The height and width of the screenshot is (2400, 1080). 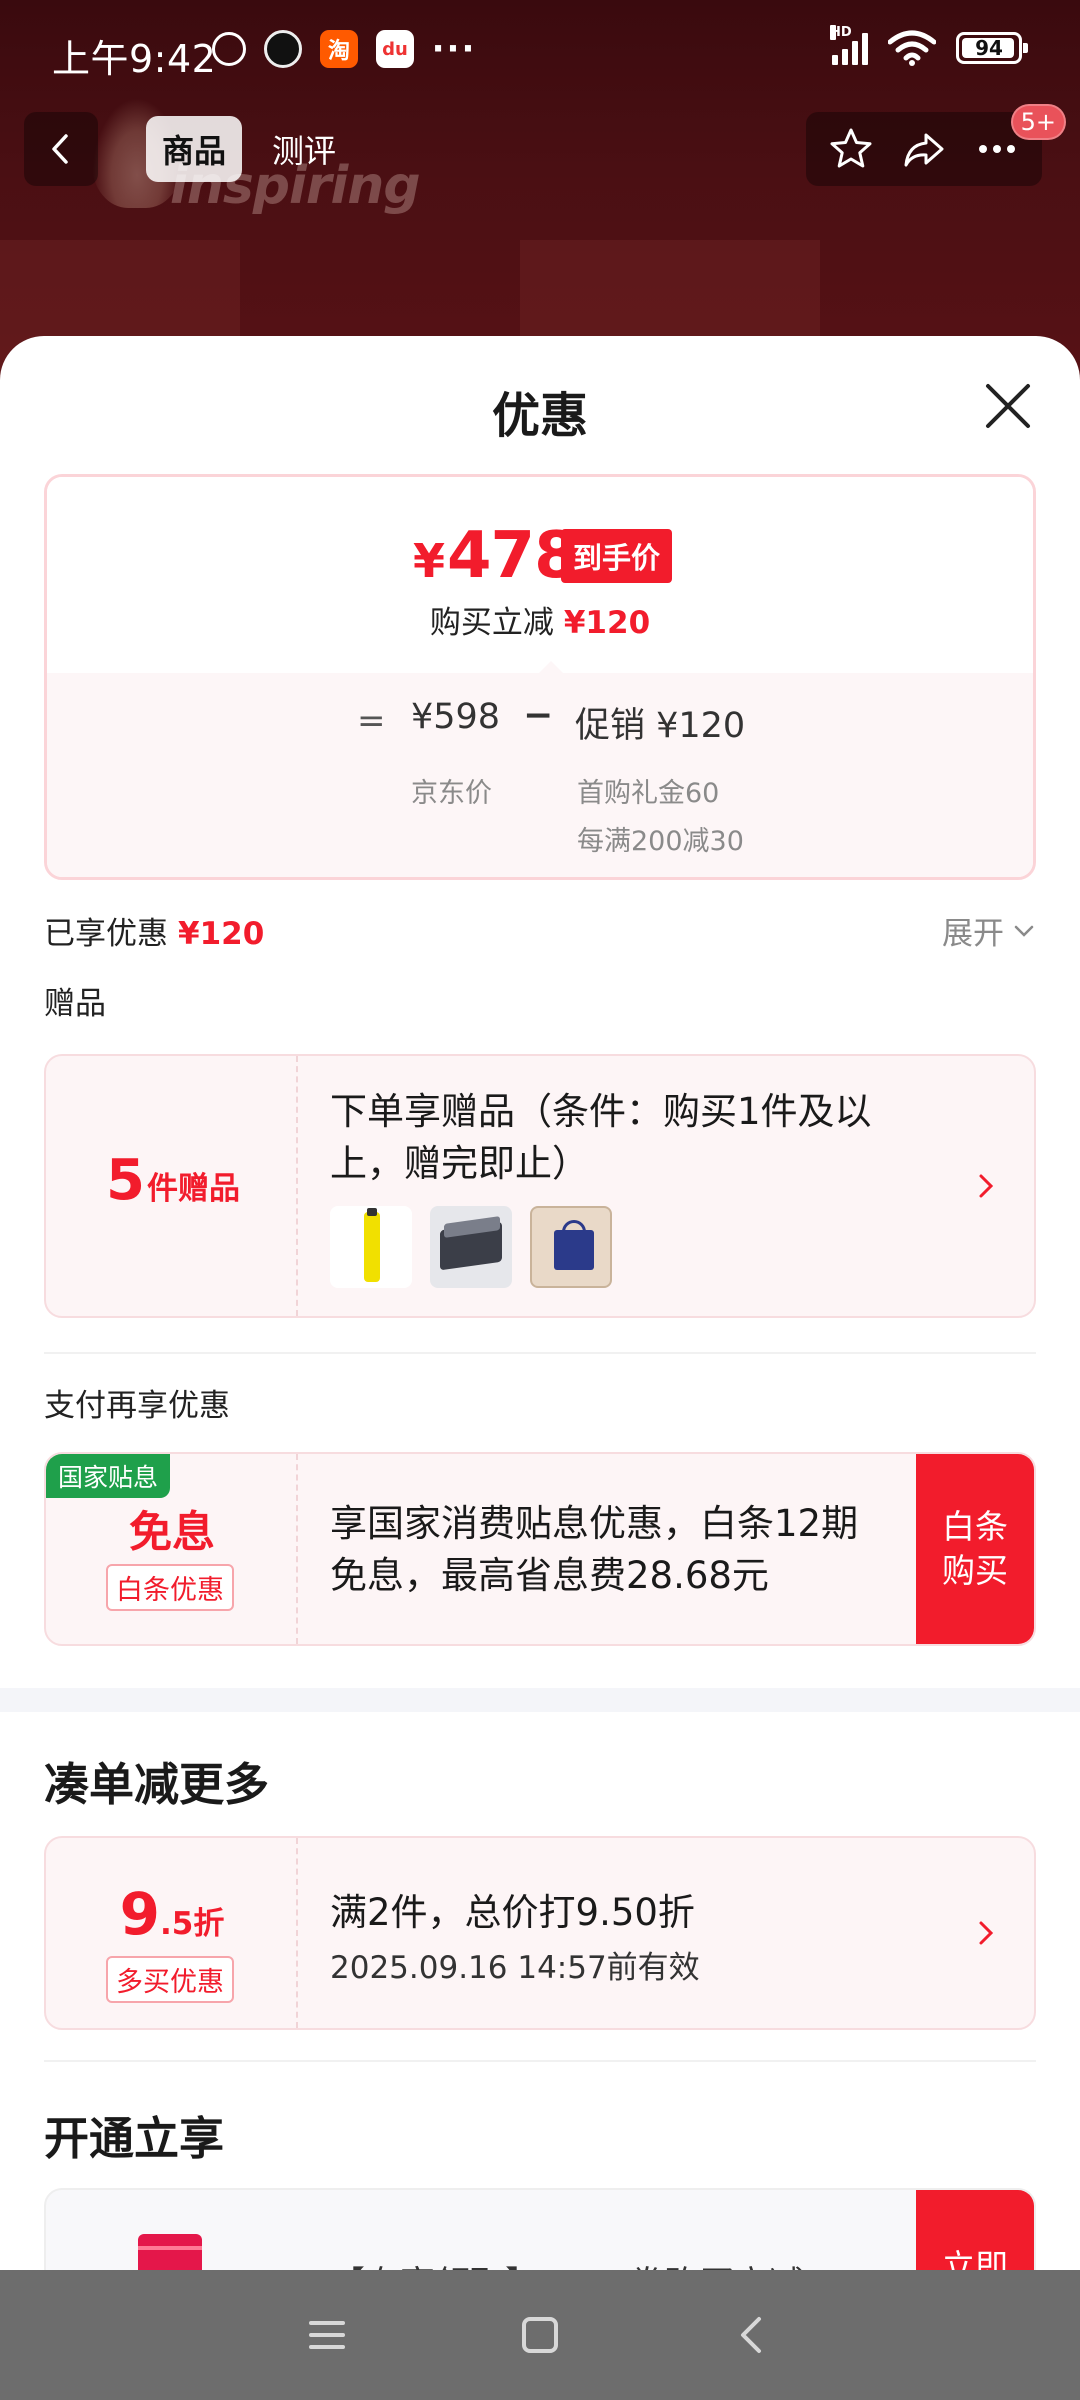 What do you see at coordinates (429, 561) in the screenshot?
I see `currency-symbol: ¥` at bounding box center [429, 561].